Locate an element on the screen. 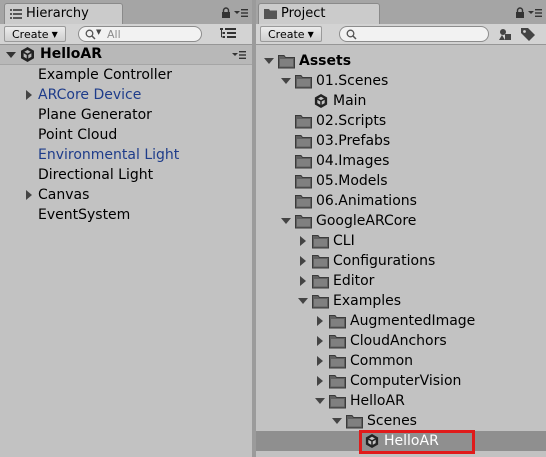 This screenshot has height=457, width=546. project-tab-buttons is located at coordinates (528, 13).